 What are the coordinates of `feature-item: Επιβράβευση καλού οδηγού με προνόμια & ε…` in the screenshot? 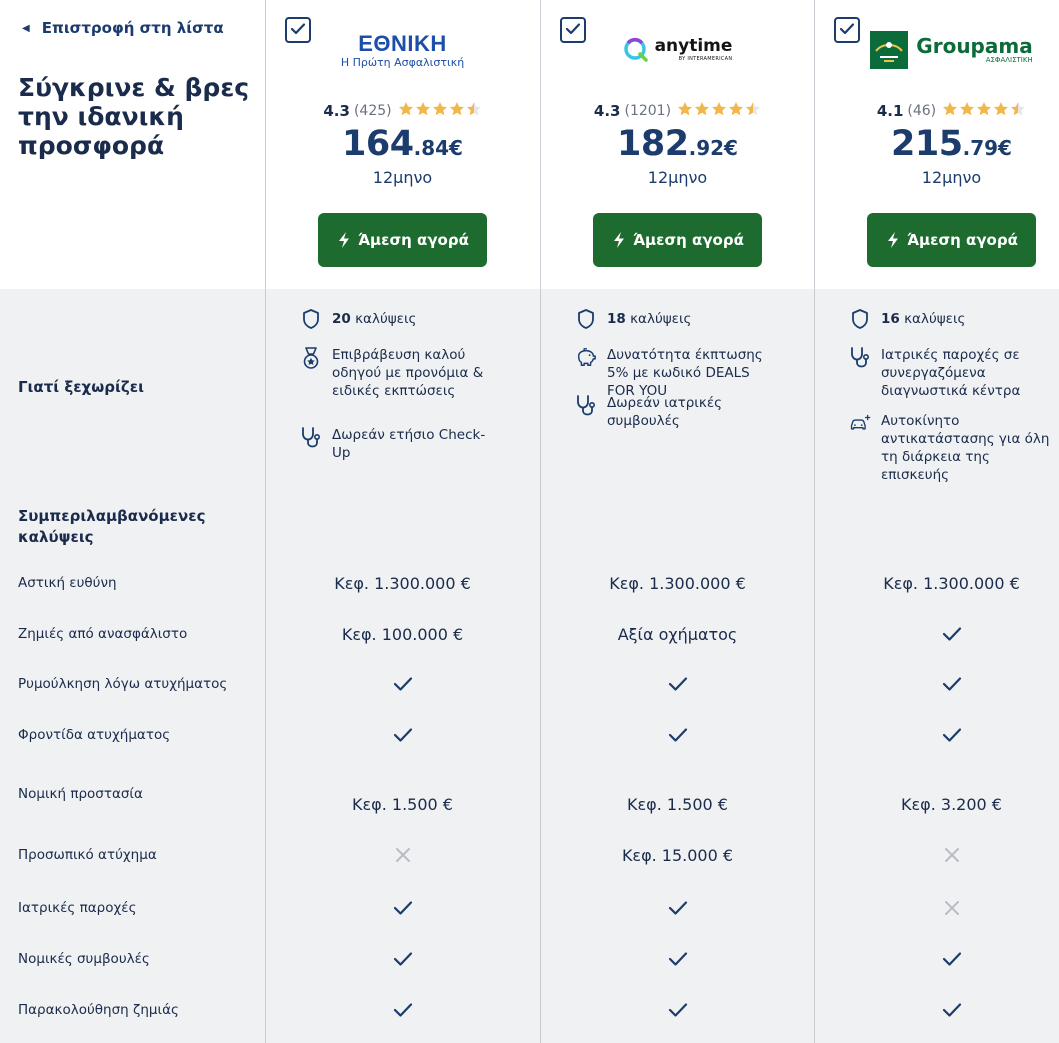 It's located at (400, 373).